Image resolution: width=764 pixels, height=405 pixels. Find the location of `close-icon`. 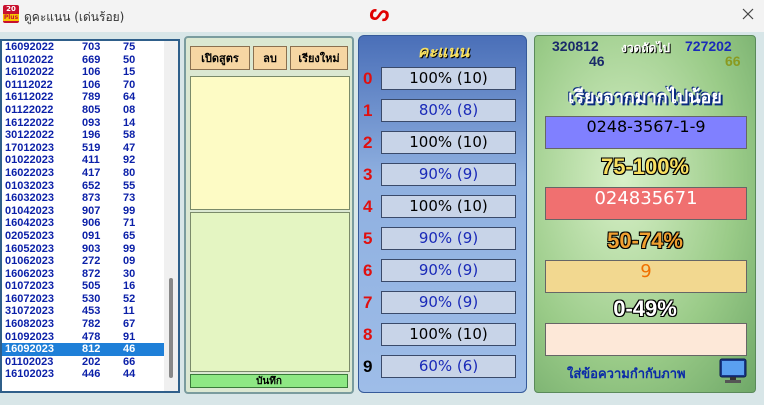

close-icon is located at coordinates (748, 14).